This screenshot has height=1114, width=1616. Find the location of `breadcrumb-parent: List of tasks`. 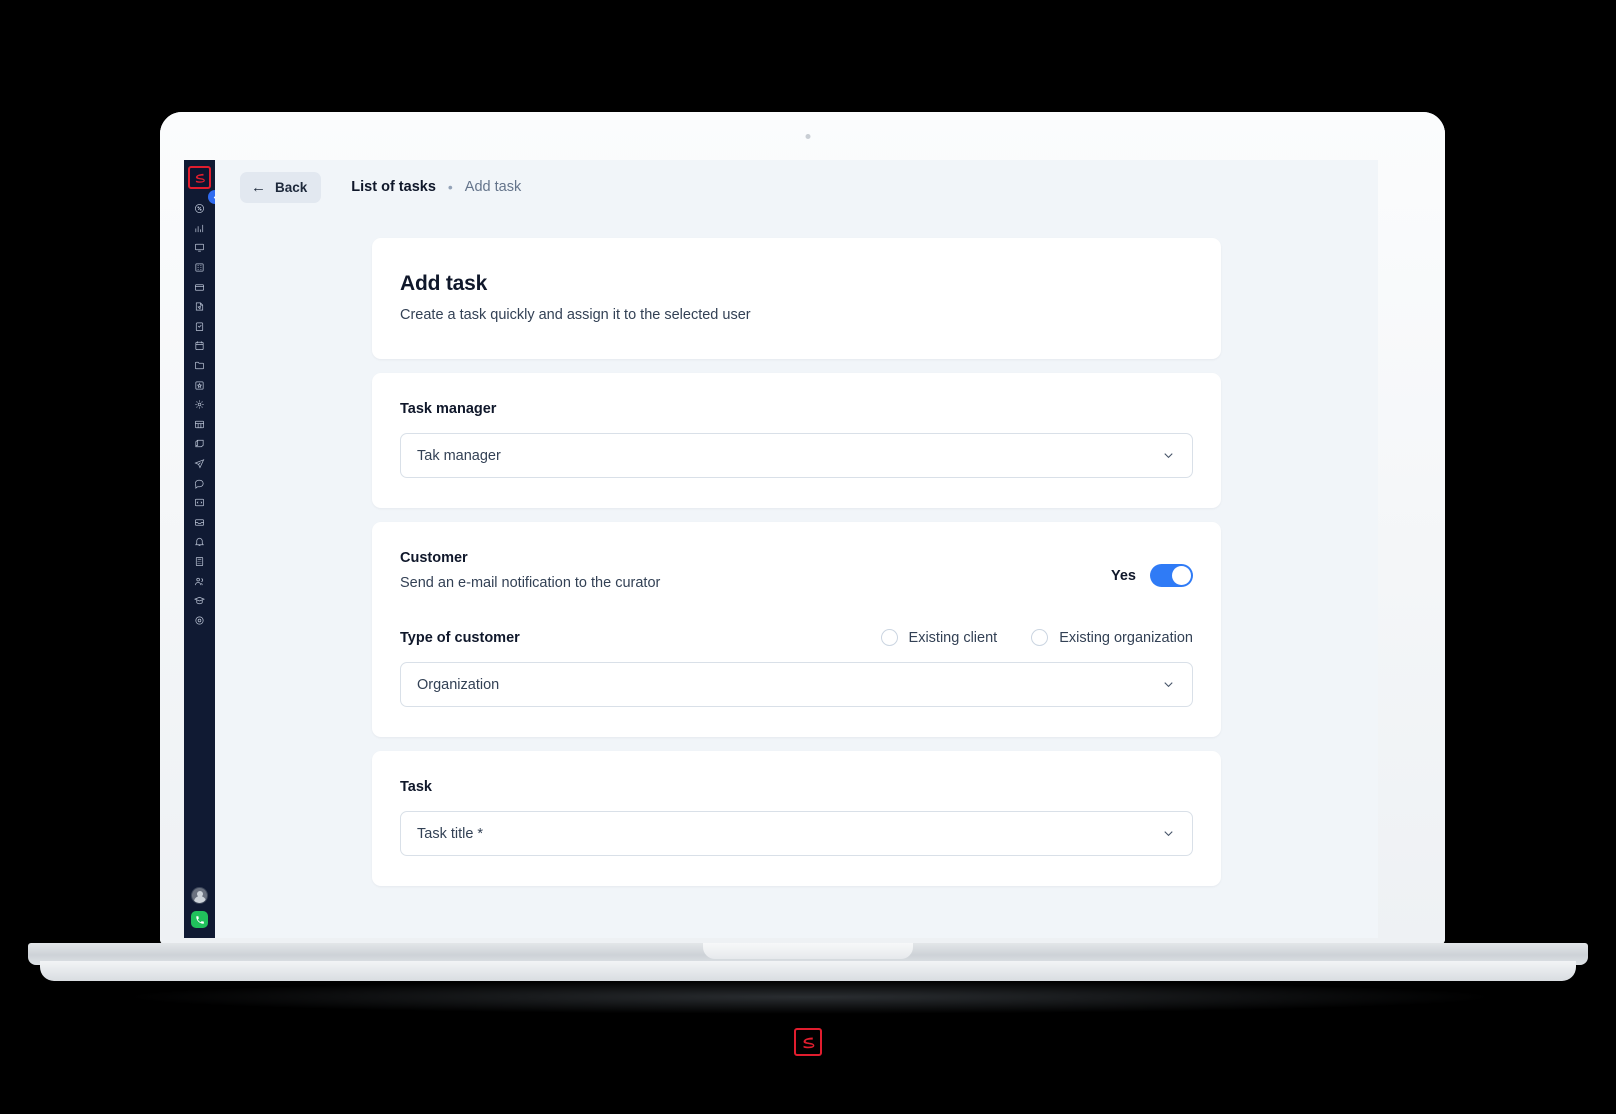

breadcrumb-parent: List of tasks is located at coordinates (393, 187).